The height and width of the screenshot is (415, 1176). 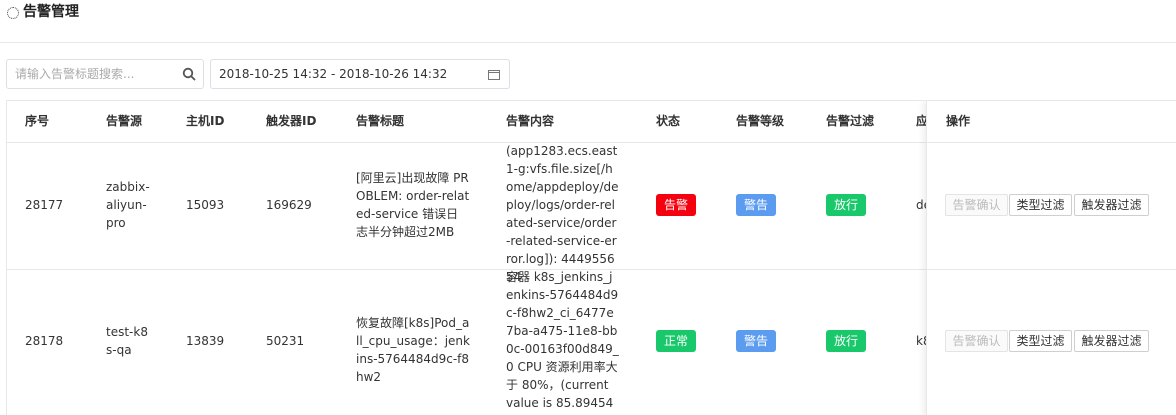 I want to click on column-header-title: 告警标题, so click(x=380, y=121).